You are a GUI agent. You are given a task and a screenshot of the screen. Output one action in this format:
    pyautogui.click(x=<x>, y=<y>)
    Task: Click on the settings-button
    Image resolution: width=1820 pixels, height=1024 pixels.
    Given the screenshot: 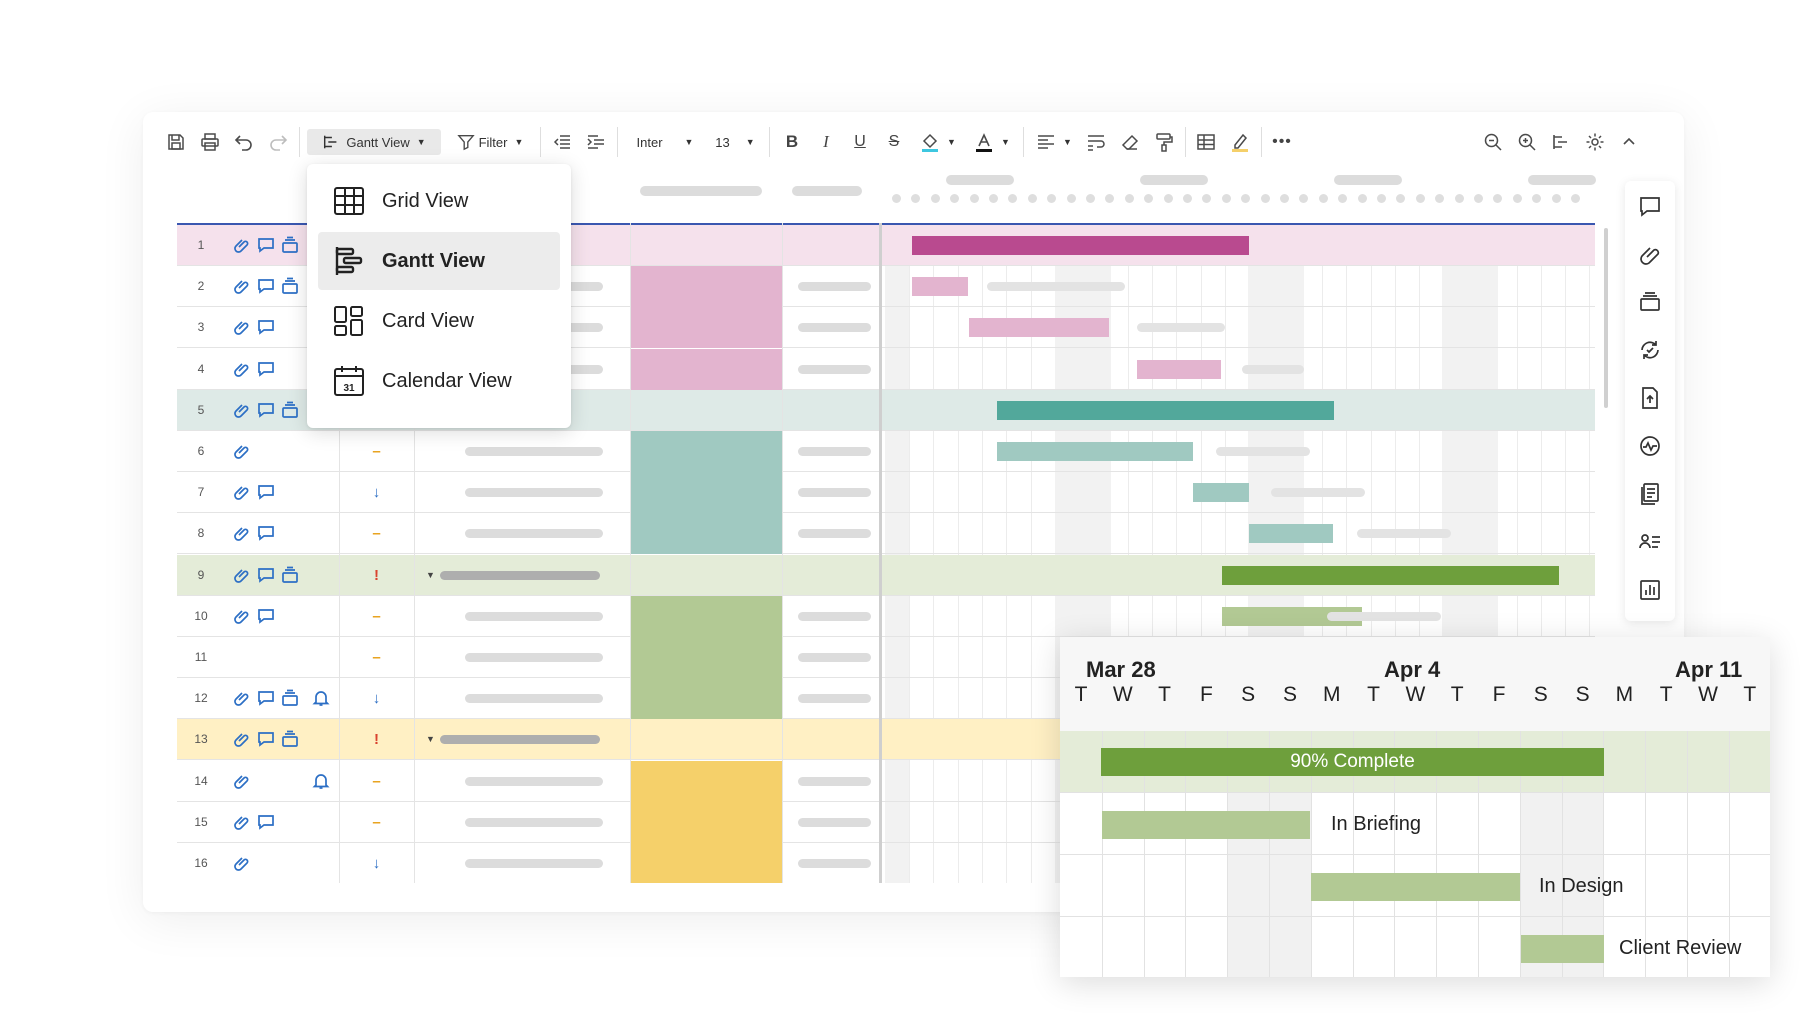 What is the action you would take?
    pyautogui.click(x=1595, y=142)
    